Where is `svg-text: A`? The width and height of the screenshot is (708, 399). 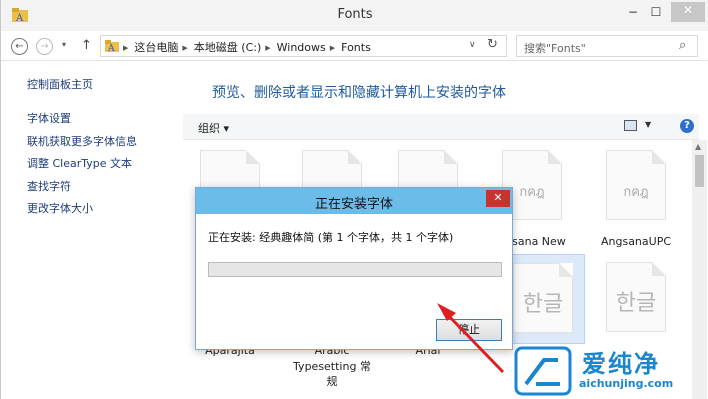 svg-text: A is located at coordinates (111, 49).